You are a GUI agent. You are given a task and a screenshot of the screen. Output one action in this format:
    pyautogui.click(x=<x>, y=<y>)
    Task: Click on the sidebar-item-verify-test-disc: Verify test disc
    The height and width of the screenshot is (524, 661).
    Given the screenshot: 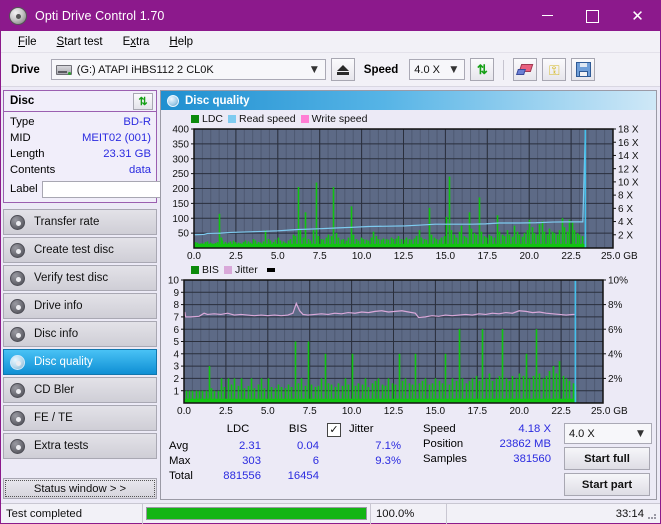 What is the action you would take?
    pyautogui.click(x=80, y=278)
    